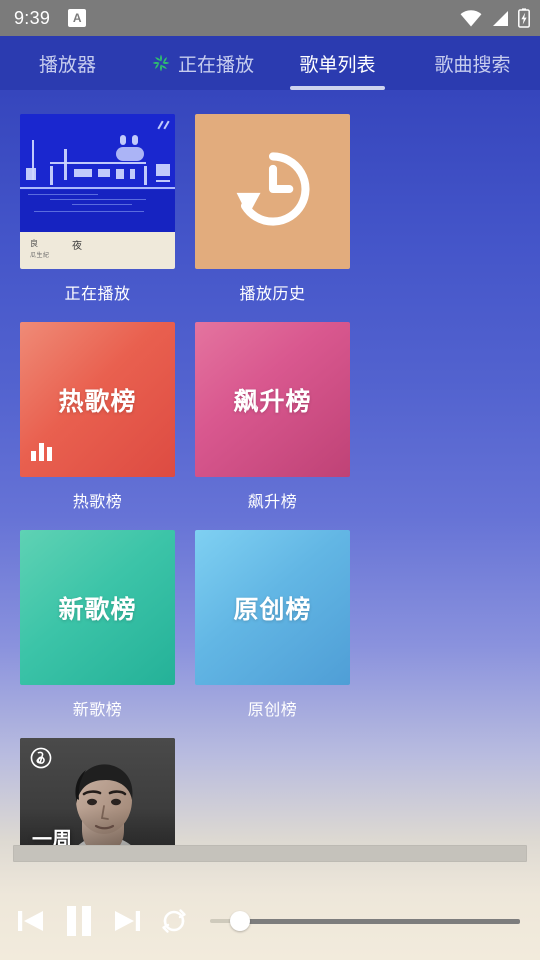 Image resolution: width=540 pixels, height=960 pixels. What do you see at coordinates (379, 921) in the screenshot?
I see `progress-slider-track` at bounding box center [379, 921].